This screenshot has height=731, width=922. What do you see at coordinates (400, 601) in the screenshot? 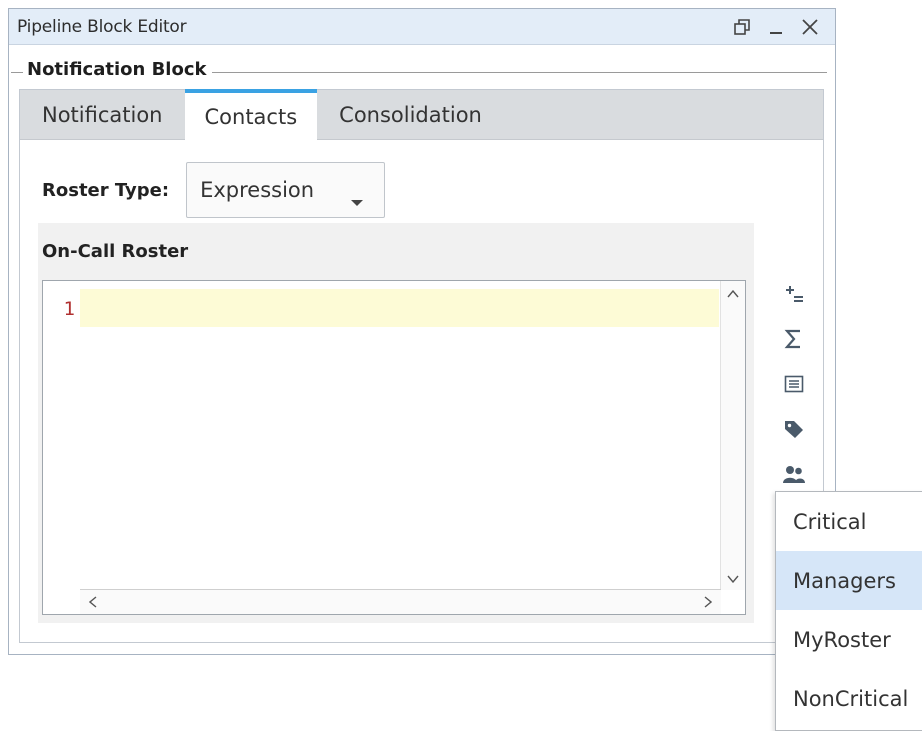
I see `horizontal-scrollbar` at bounding box center [400, 601].